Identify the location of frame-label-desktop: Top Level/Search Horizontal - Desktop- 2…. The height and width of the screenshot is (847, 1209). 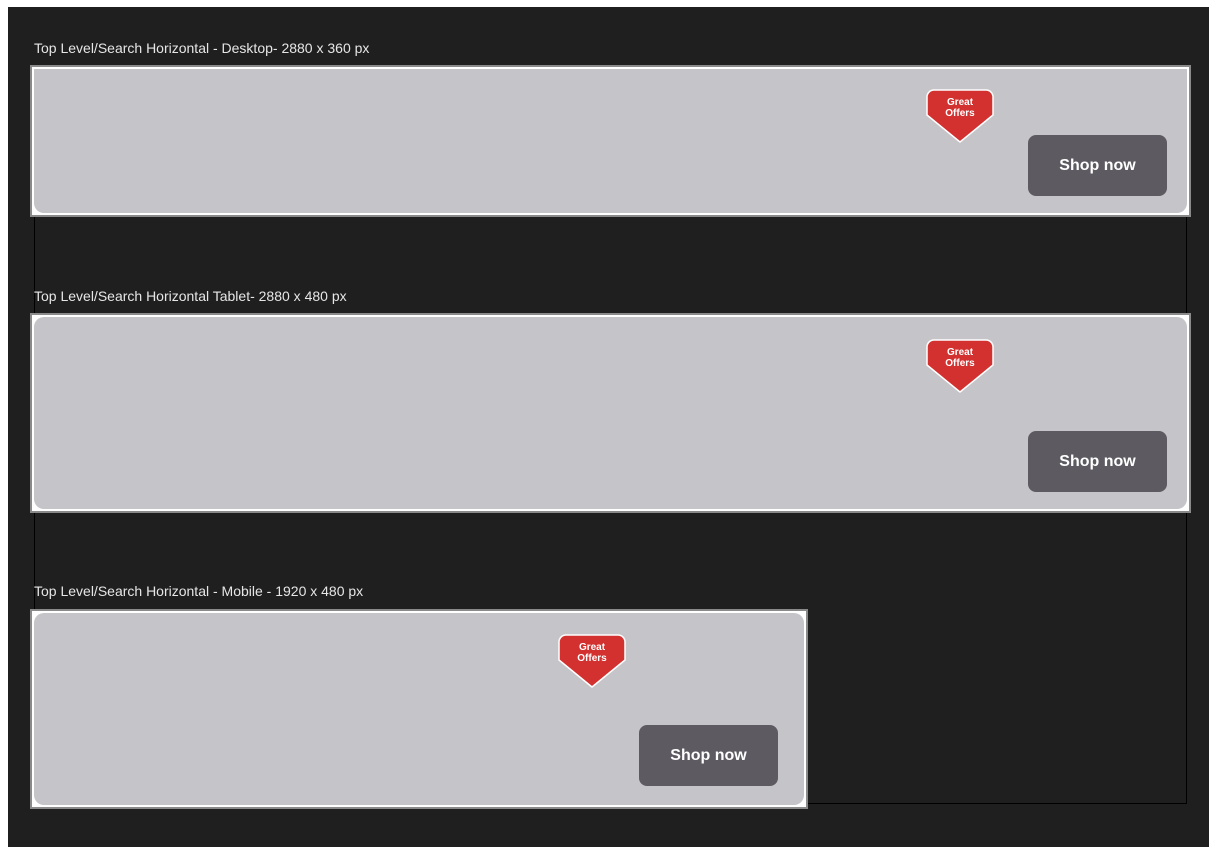
(201, 48).